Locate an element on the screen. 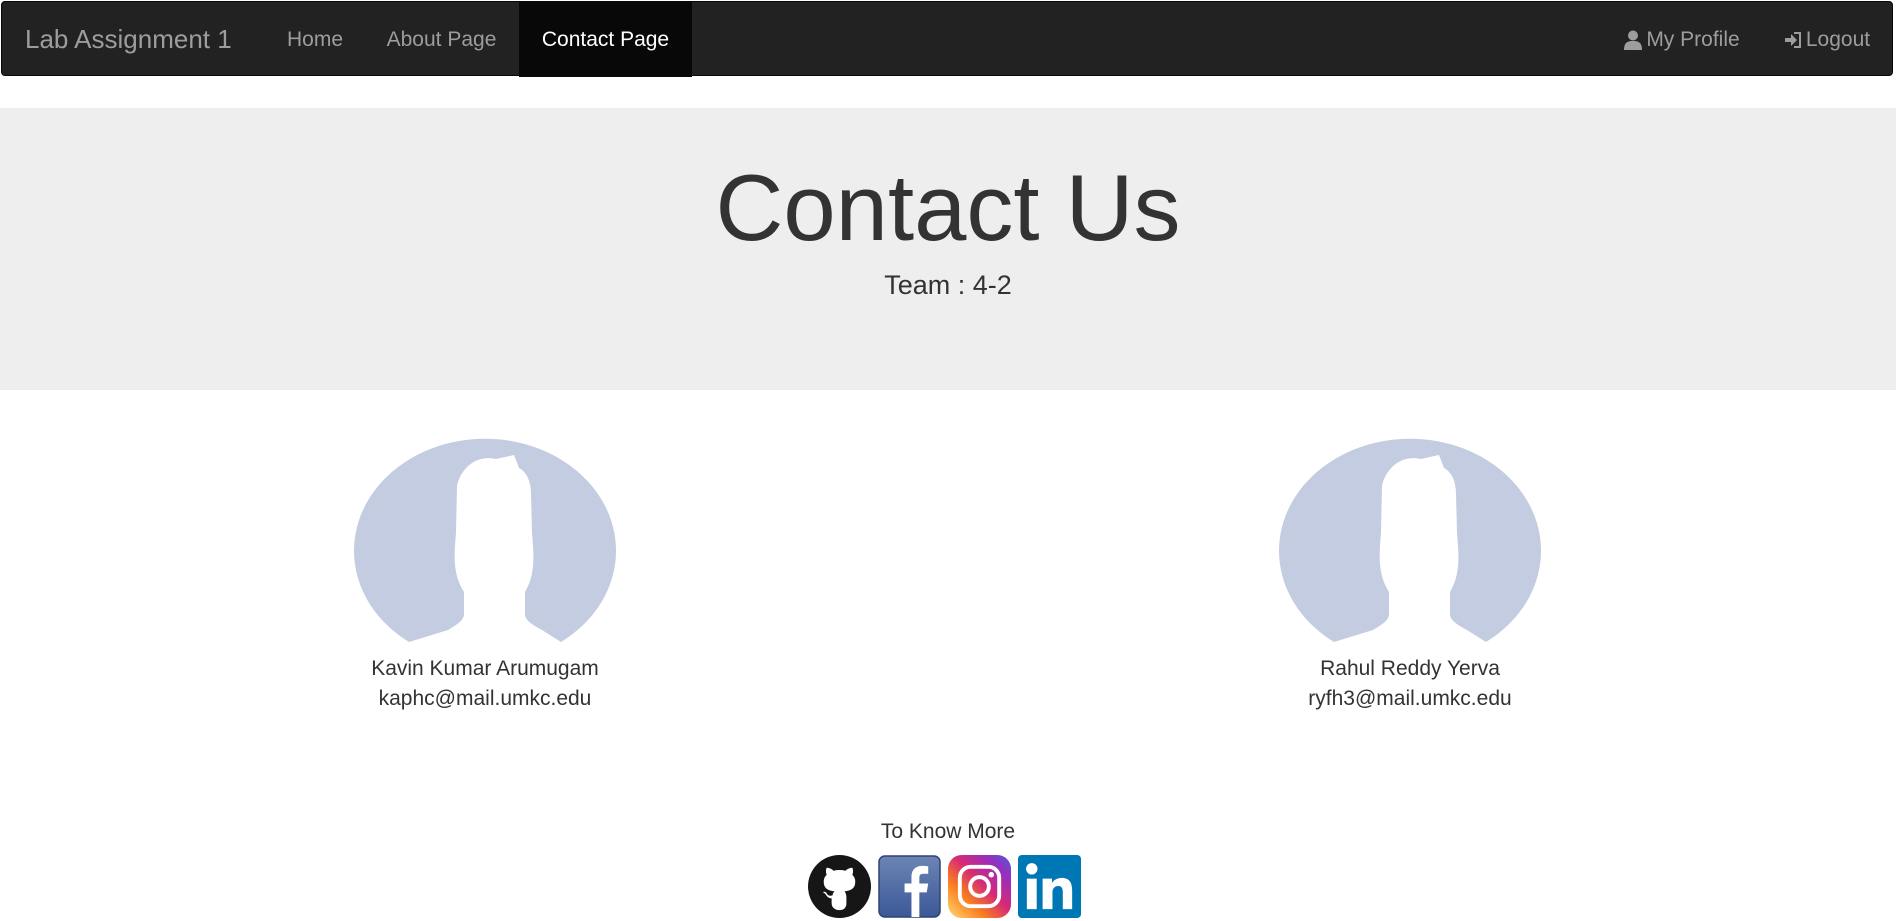 The height and width of the screenshot is (921, 1896). instagram-icon is located at coordinates (979, 886).